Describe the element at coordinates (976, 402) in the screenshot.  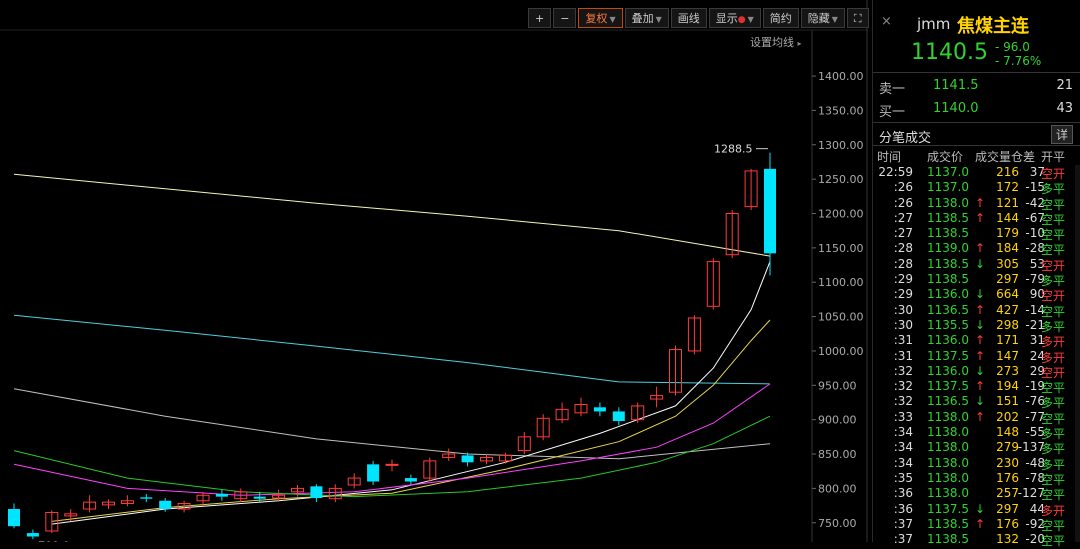
I see `tick-row: :32 1136.5 ↓ 151 -76 多平` at that location.